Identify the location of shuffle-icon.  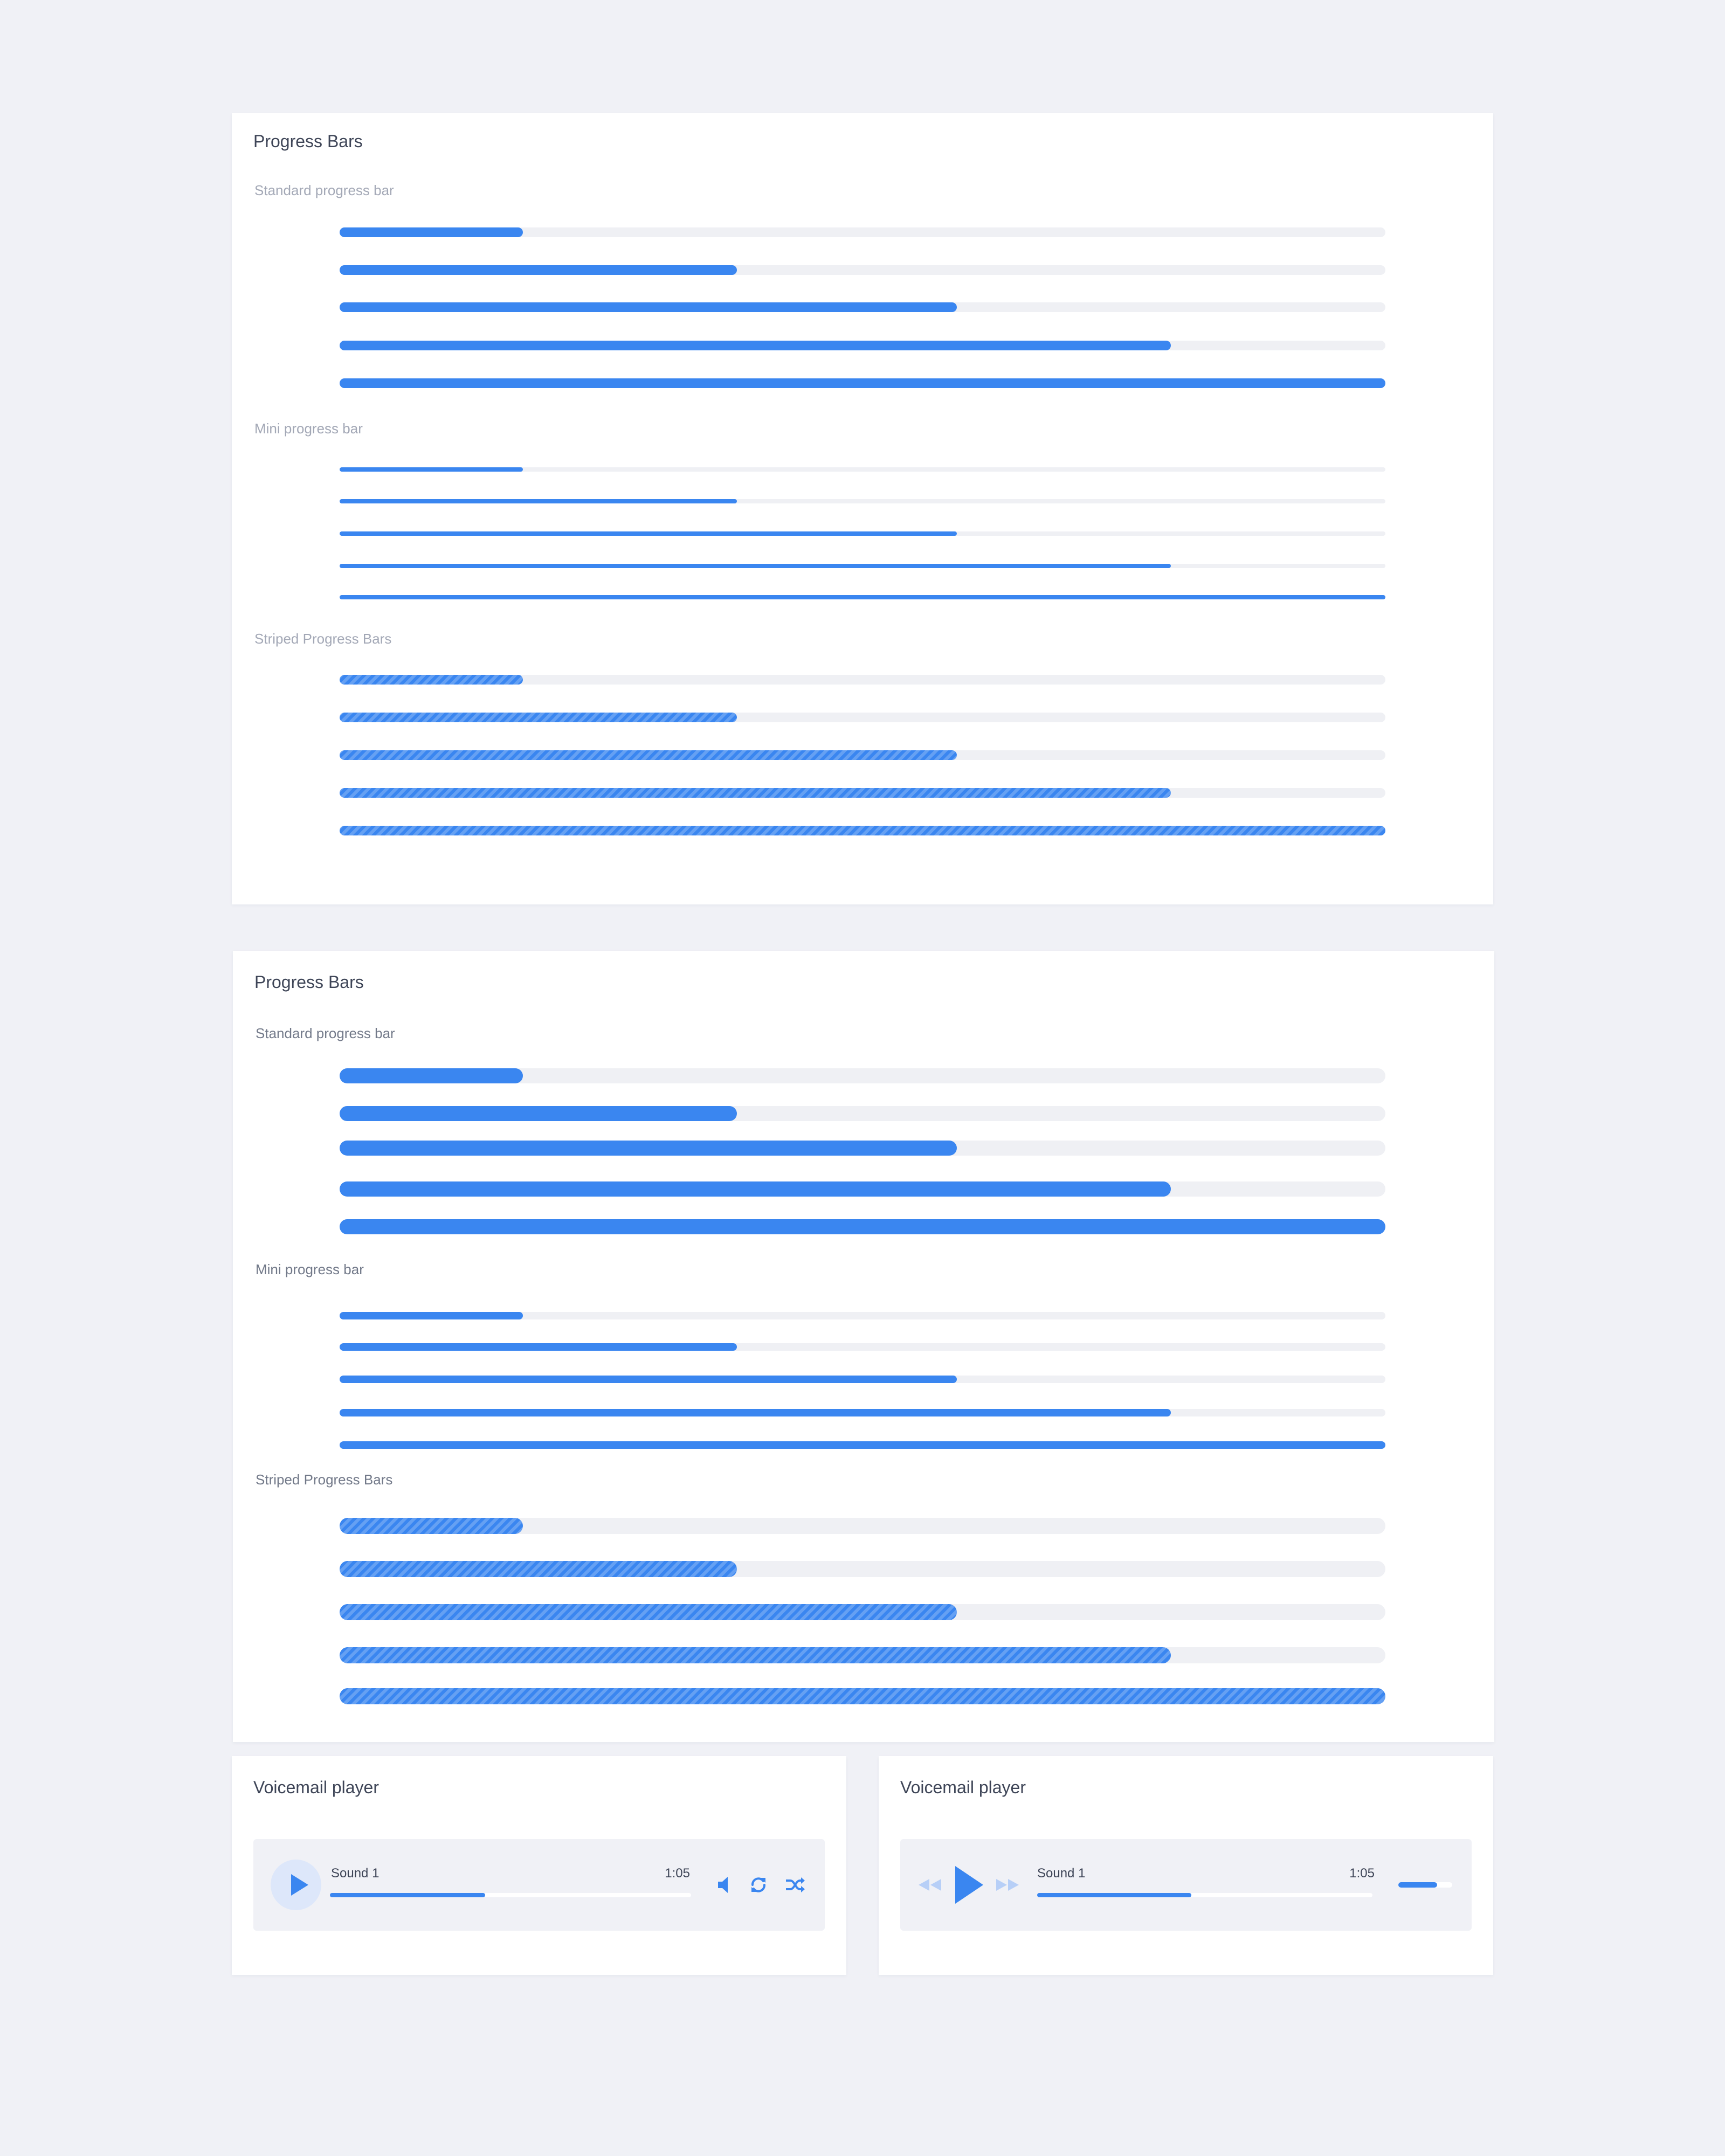
(795, 1885).